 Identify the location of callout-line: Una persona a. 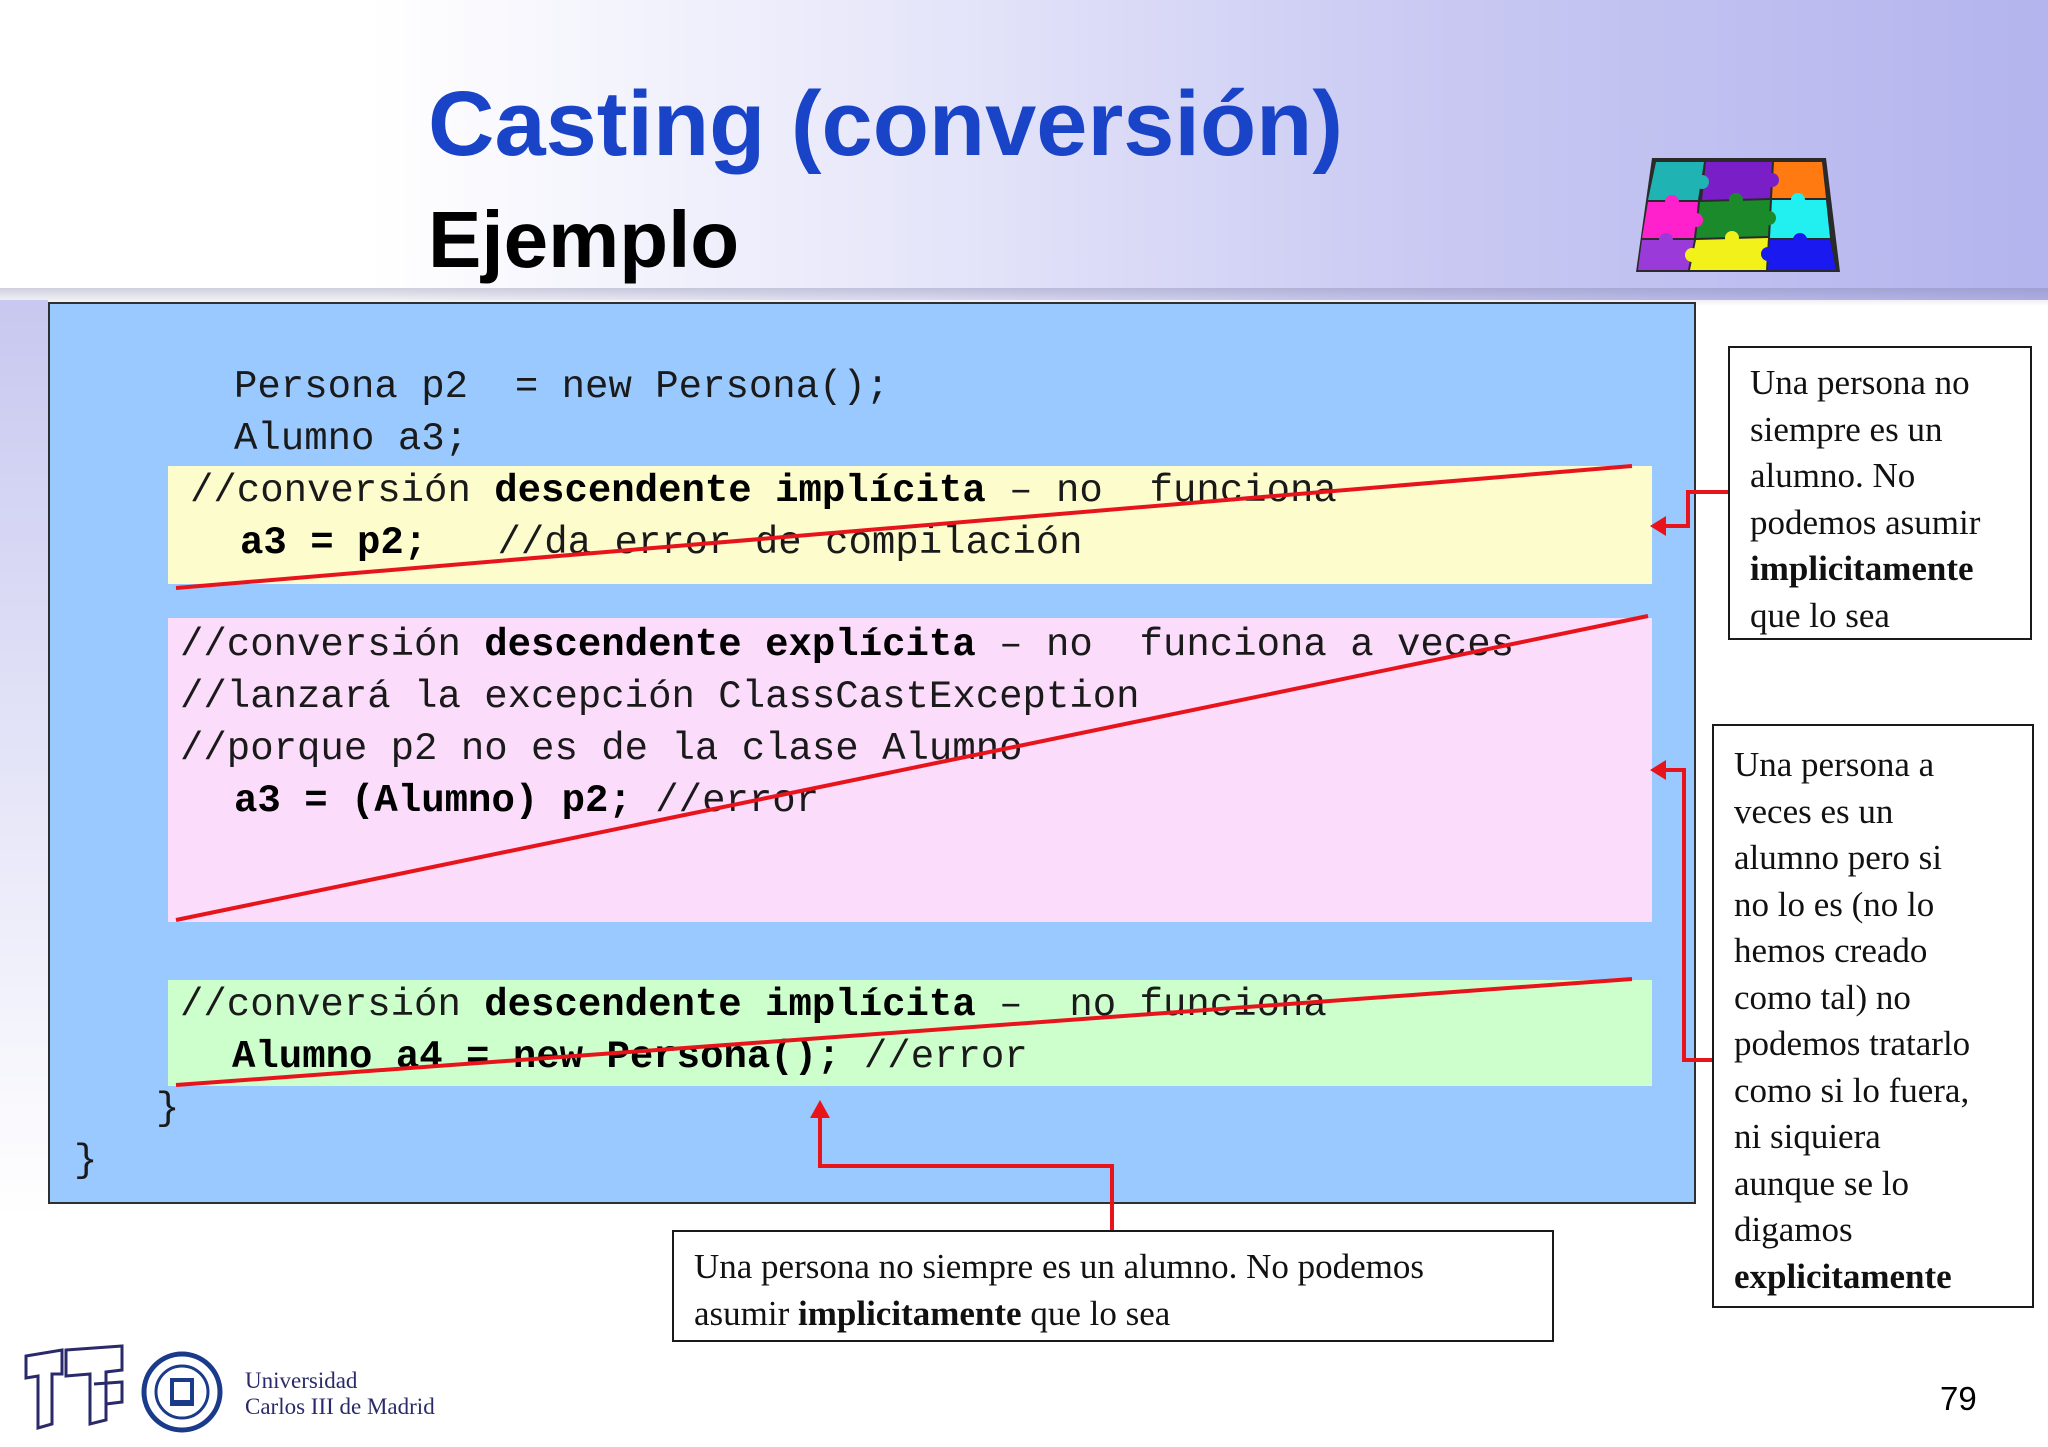
(1883, 765).